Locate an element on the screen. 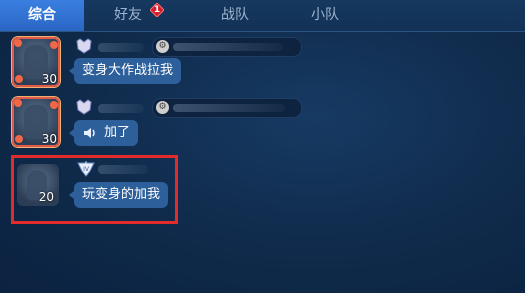  voice-icon is located at coordinates (89, 133).